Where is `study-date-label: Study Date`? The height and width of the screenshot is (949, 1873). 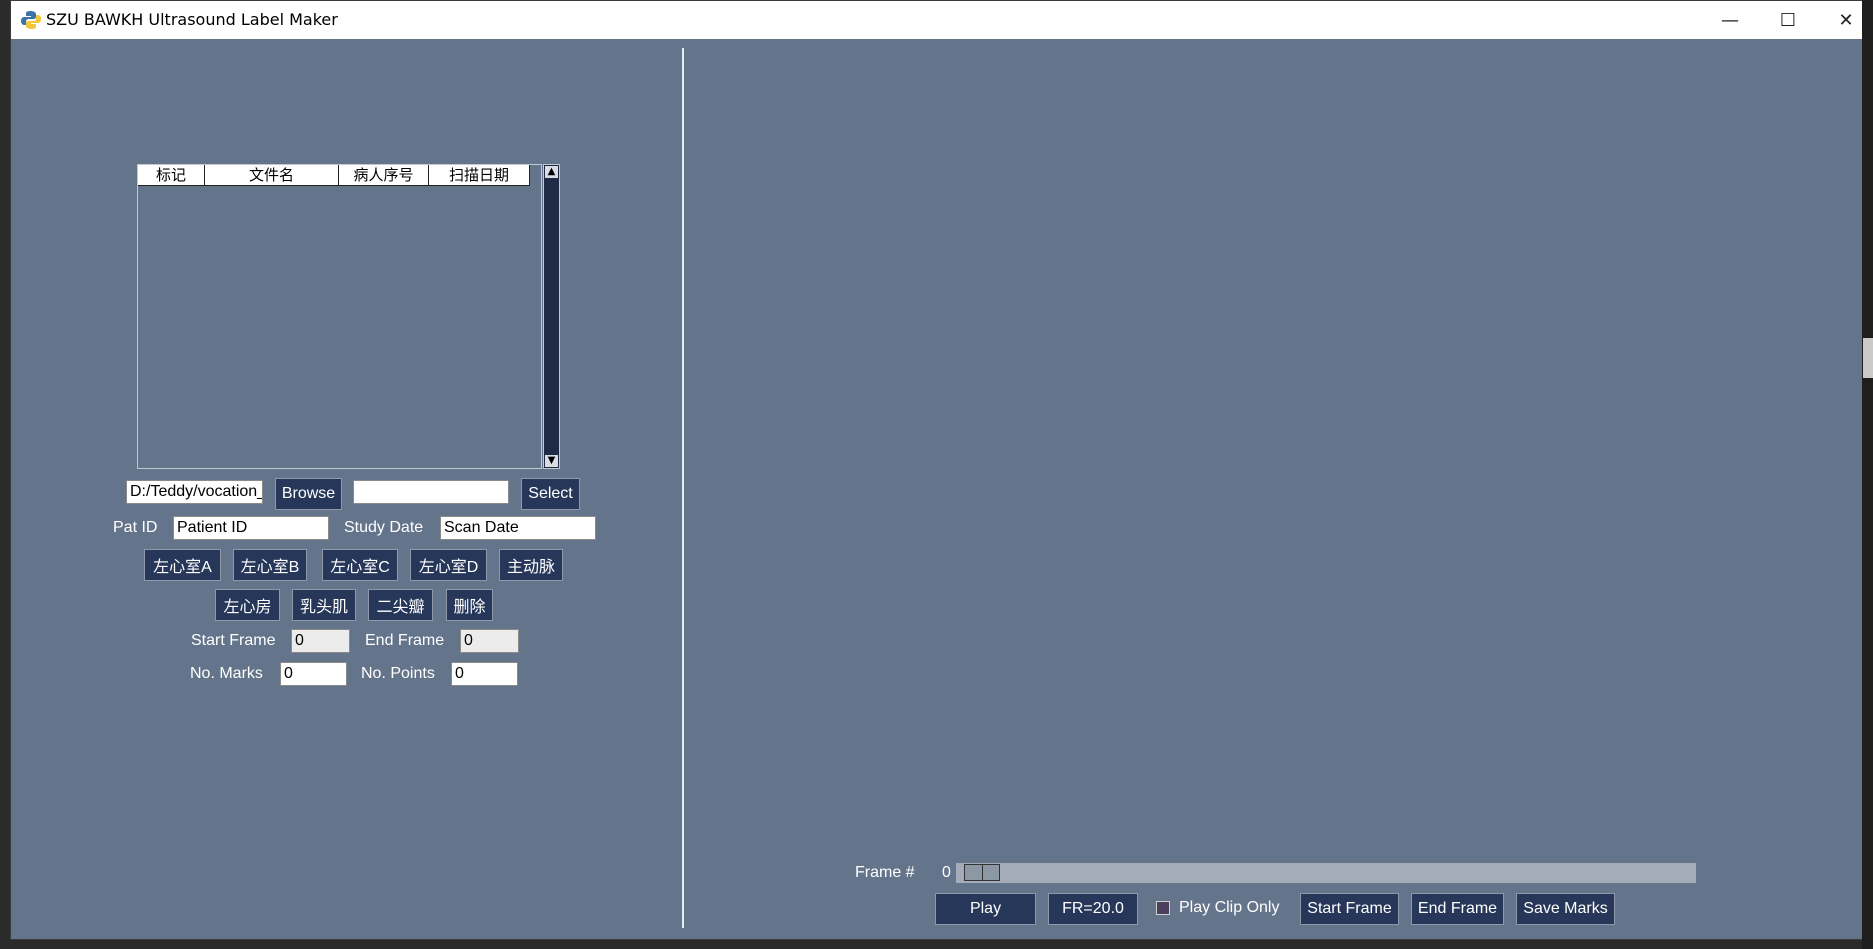
study-date-label: Study Date is located at coordinates (384, 527).